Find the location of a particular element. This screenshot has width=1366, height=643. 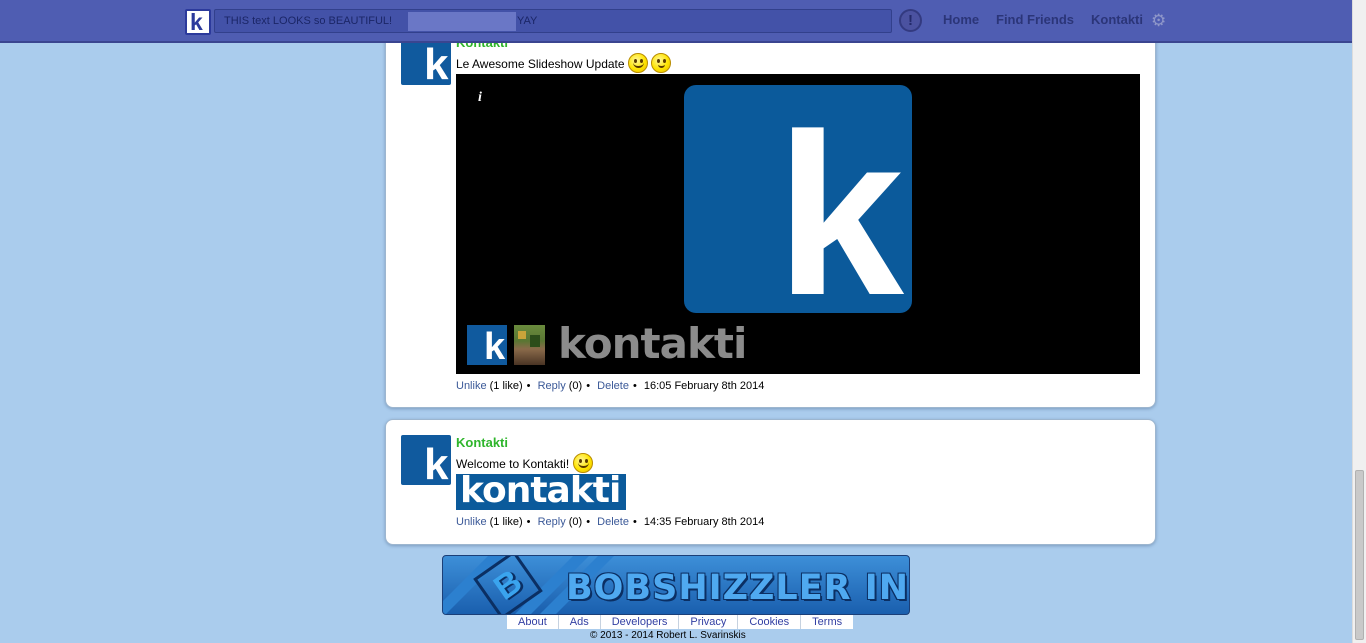

nav-find-friends: Find Friends is located at coordinates (1035, 19).